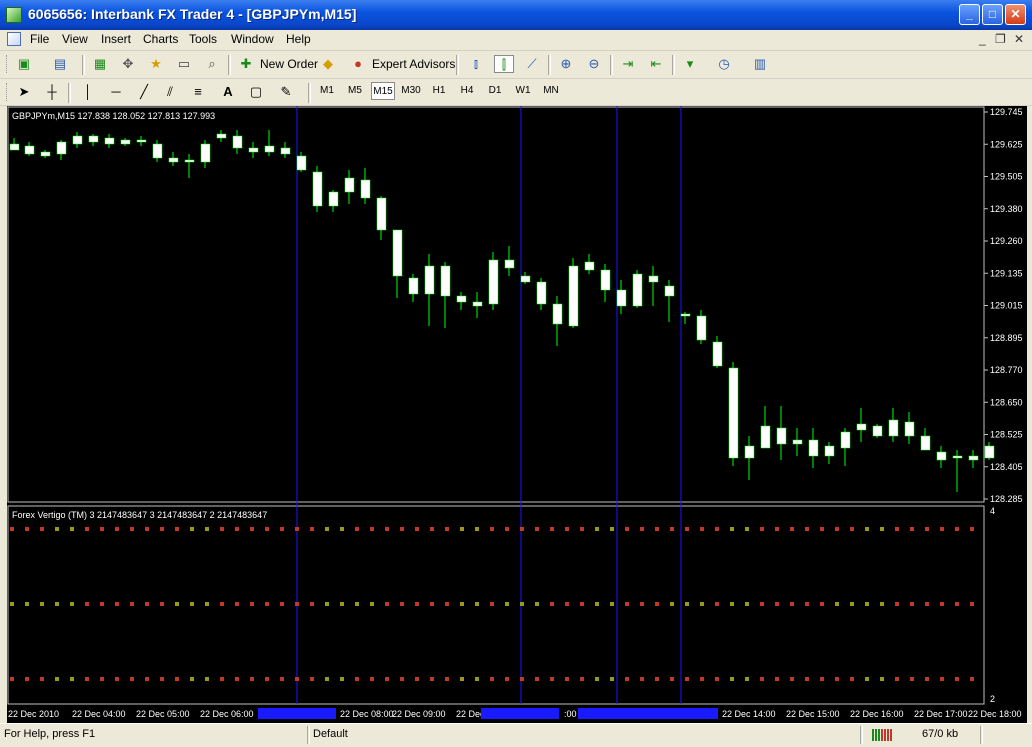 This screenshot has width=1032, height=747. I want to click on line-chart-icon: ⟋, so click(532, 64).